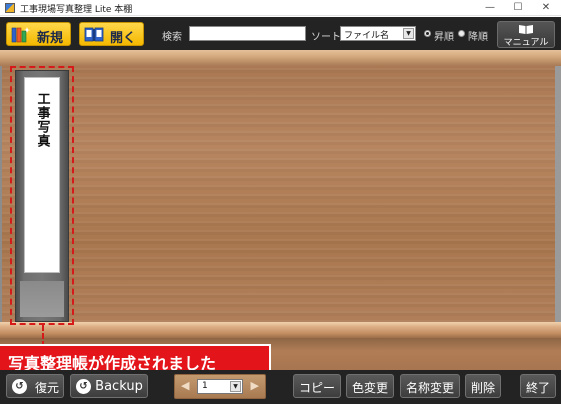 The height and width of the screenshot is (404, 561). Describe the element at coordinates (123, 38) in the screenshot. I see `open-button-label: 開く` at that location.